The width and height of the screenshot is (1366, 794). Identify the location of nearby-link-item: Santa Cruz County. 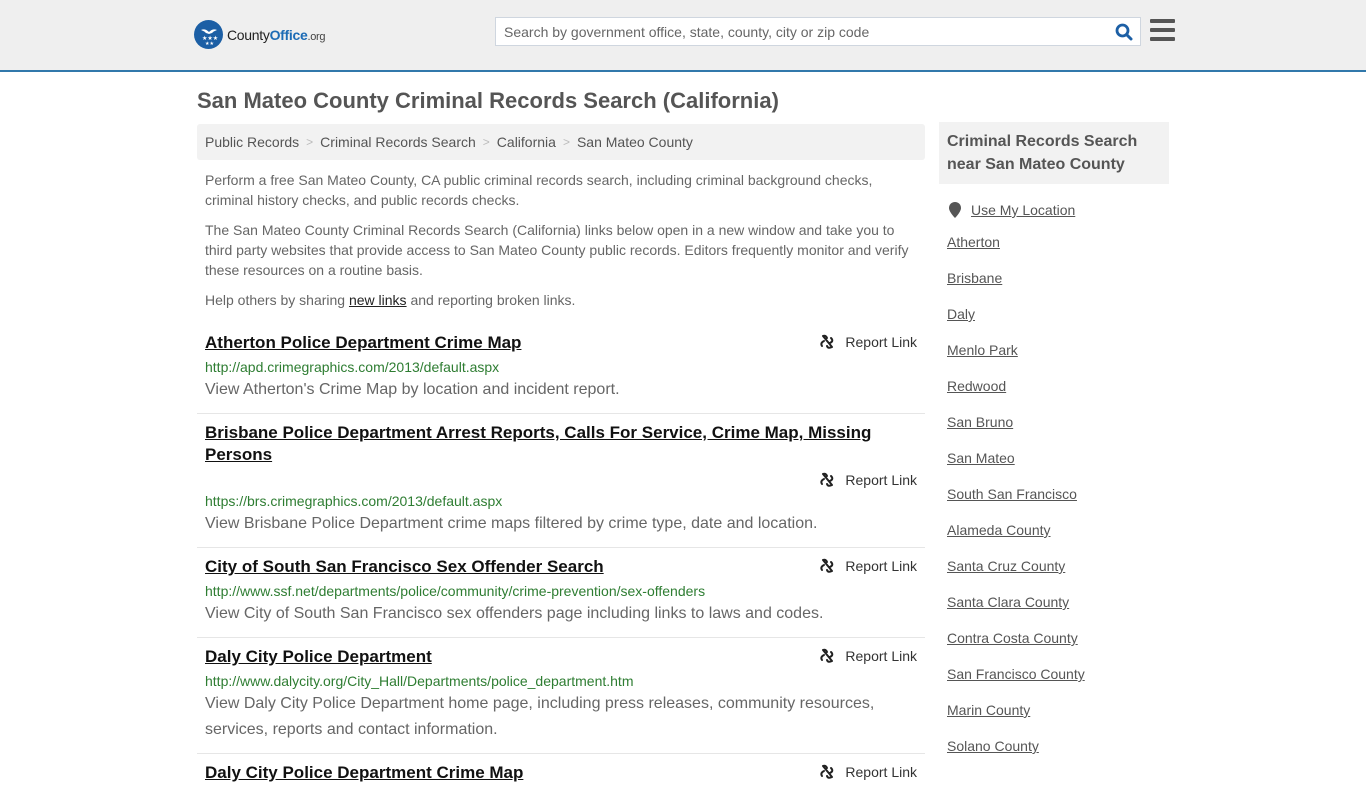
(1058, 566).